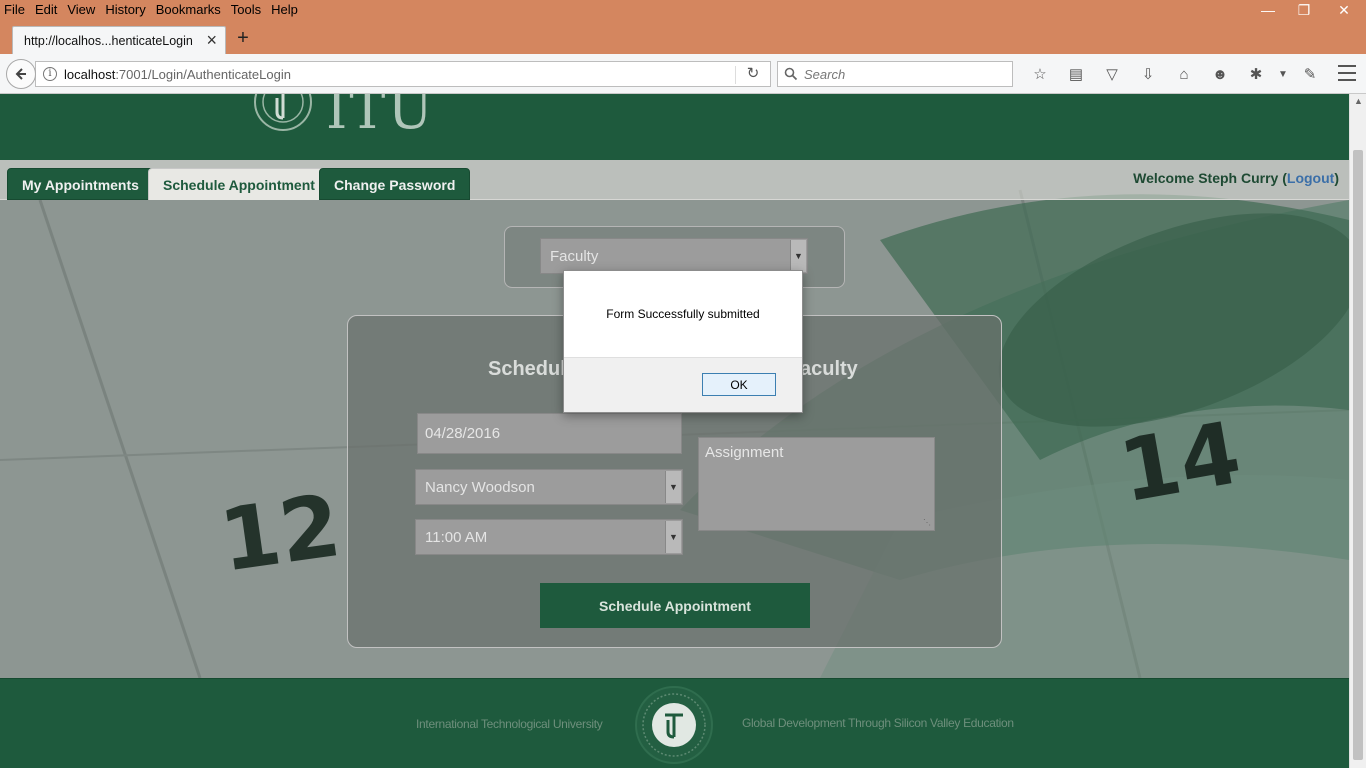 This screenshot has height=768, width=1366. What do you see at coordinates (683, 341) in the screenshot?
I see `alert-dialog: Form Successfully submitted OK` at bounding box center [683, 341].